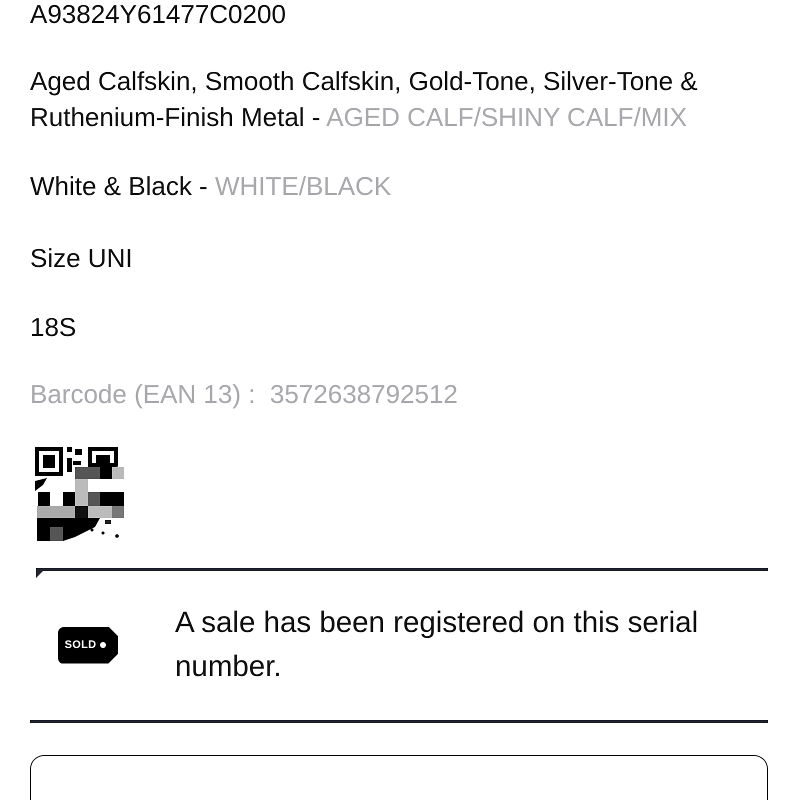 The width and height of the screenshot is (798, 800). I want to click on color-description: White & Black - WHITE/BLACK, so click(211, 186).